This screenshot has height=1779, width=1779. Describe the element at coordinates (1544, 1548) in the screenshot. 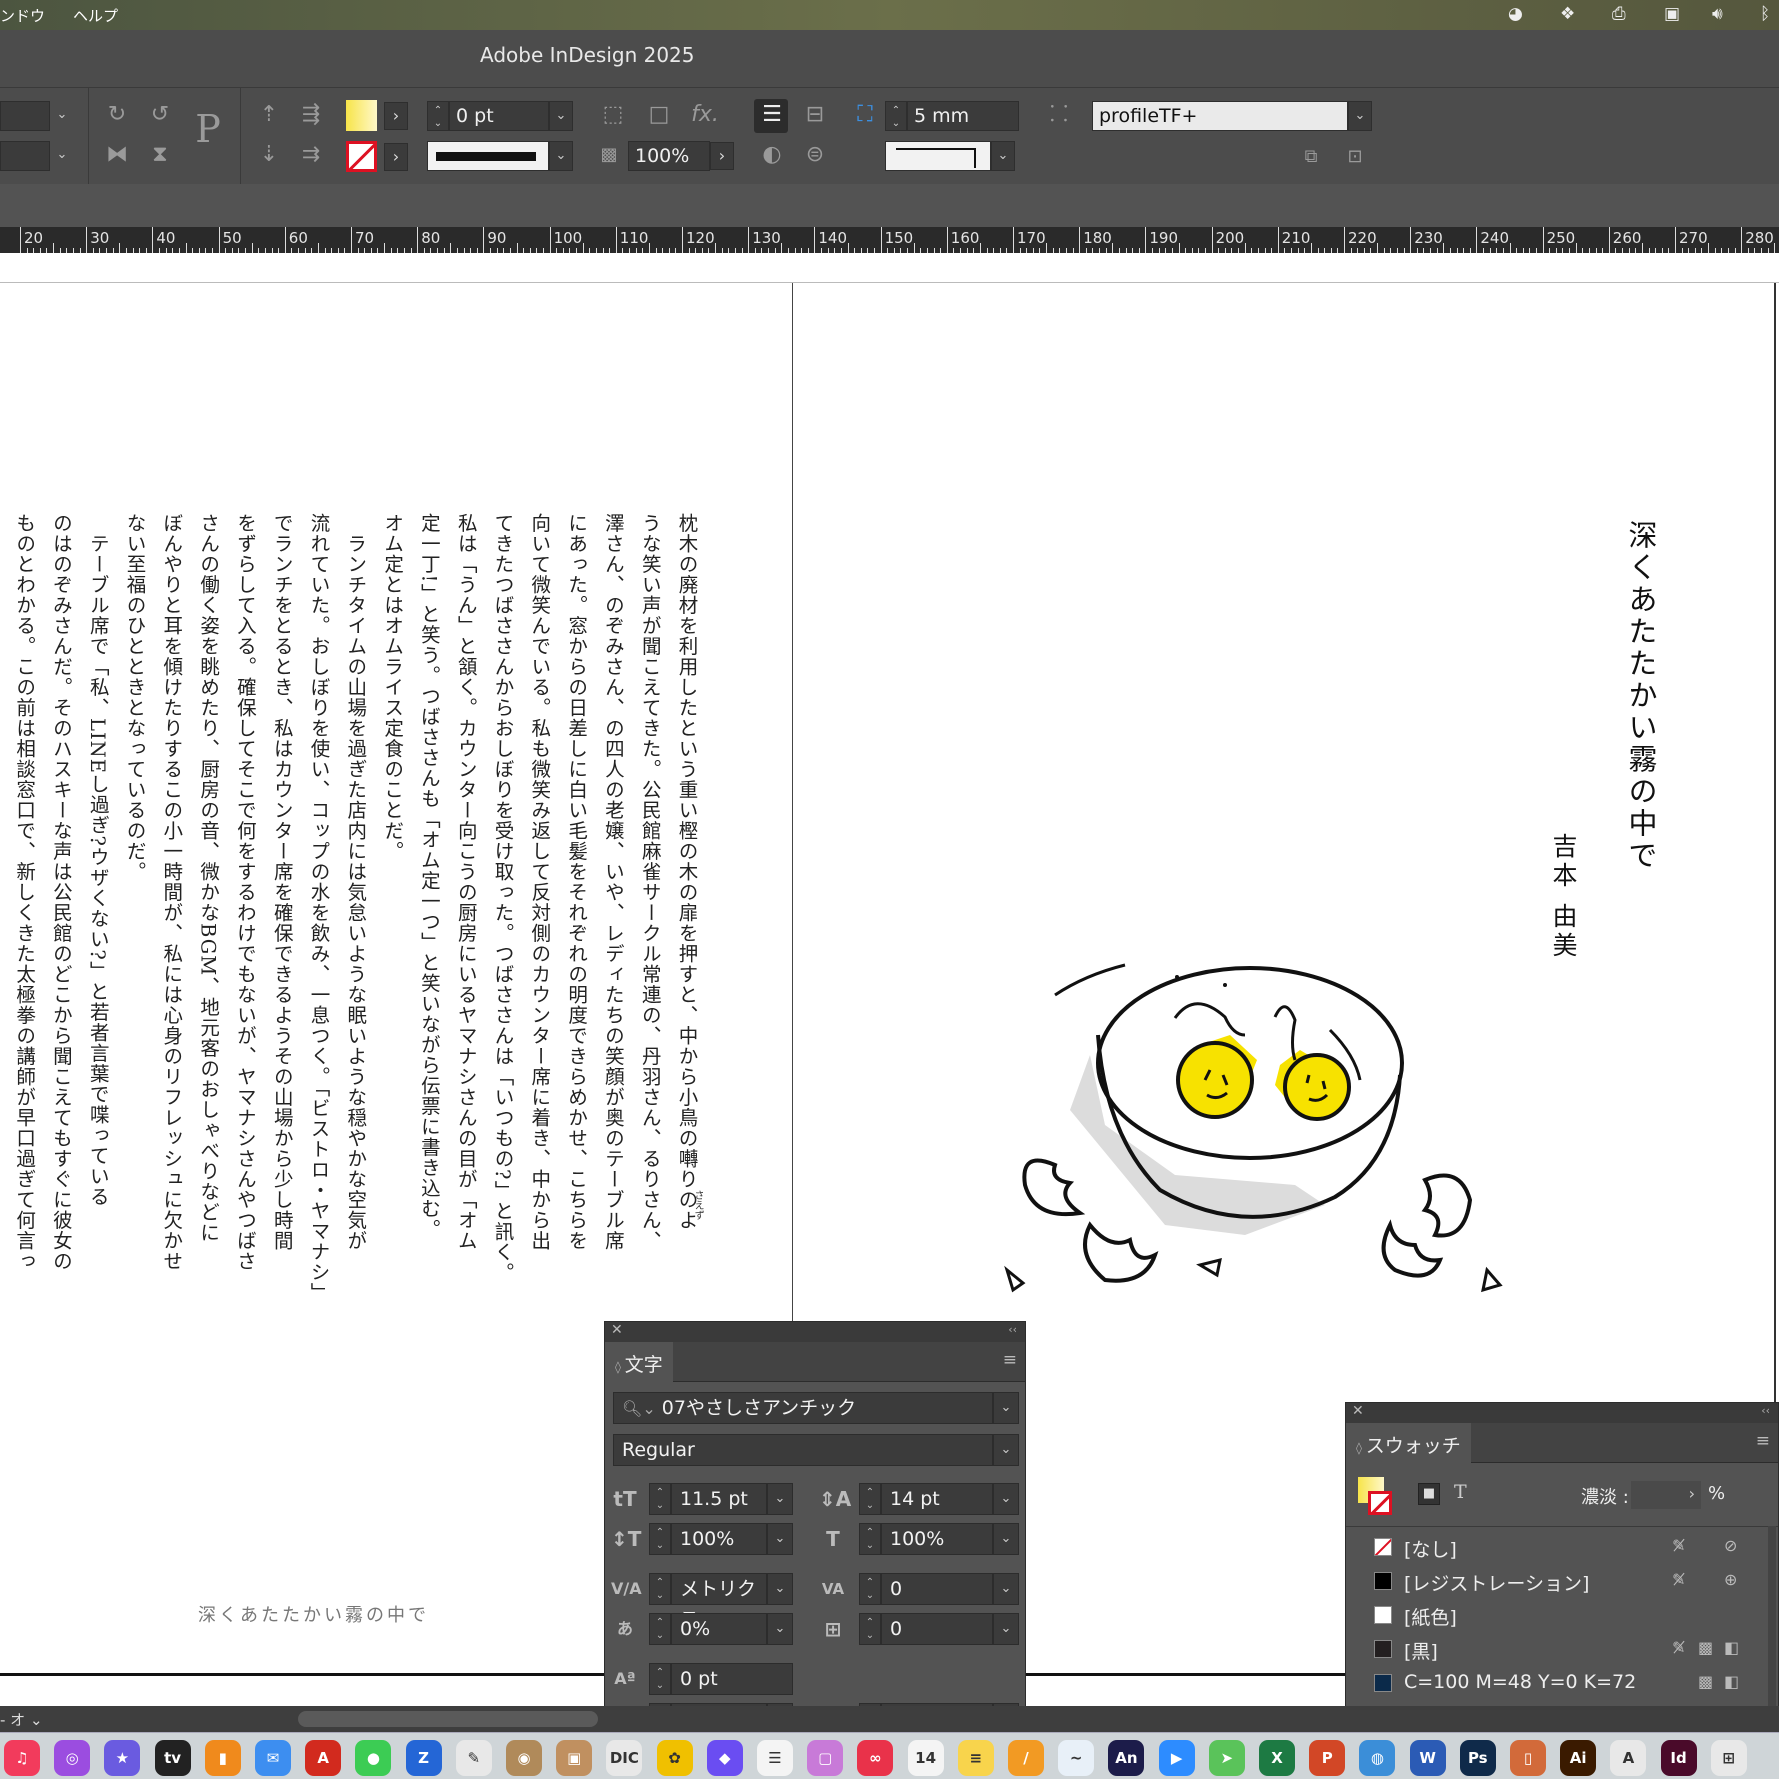

I see `swatch-row: [なし] ✎̸ ⊘` at that location.